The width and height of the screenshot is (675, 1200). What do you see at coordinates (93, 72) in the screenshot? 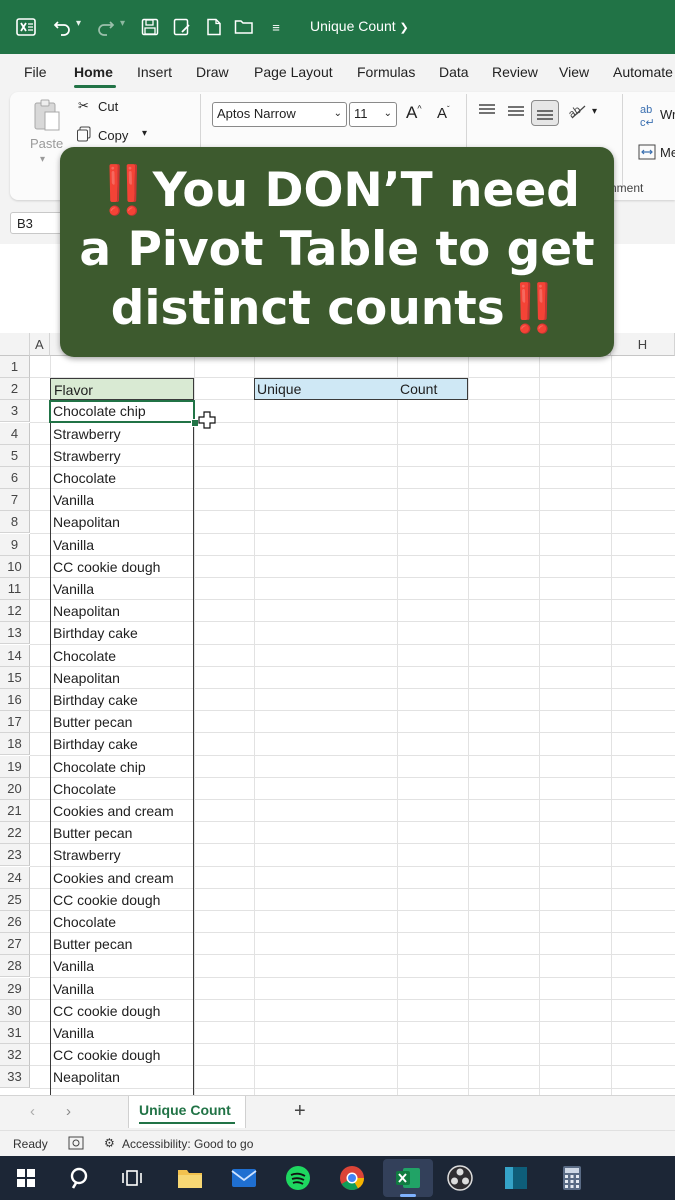
I see `tab-home: Home` at bounding box center [93, 72].